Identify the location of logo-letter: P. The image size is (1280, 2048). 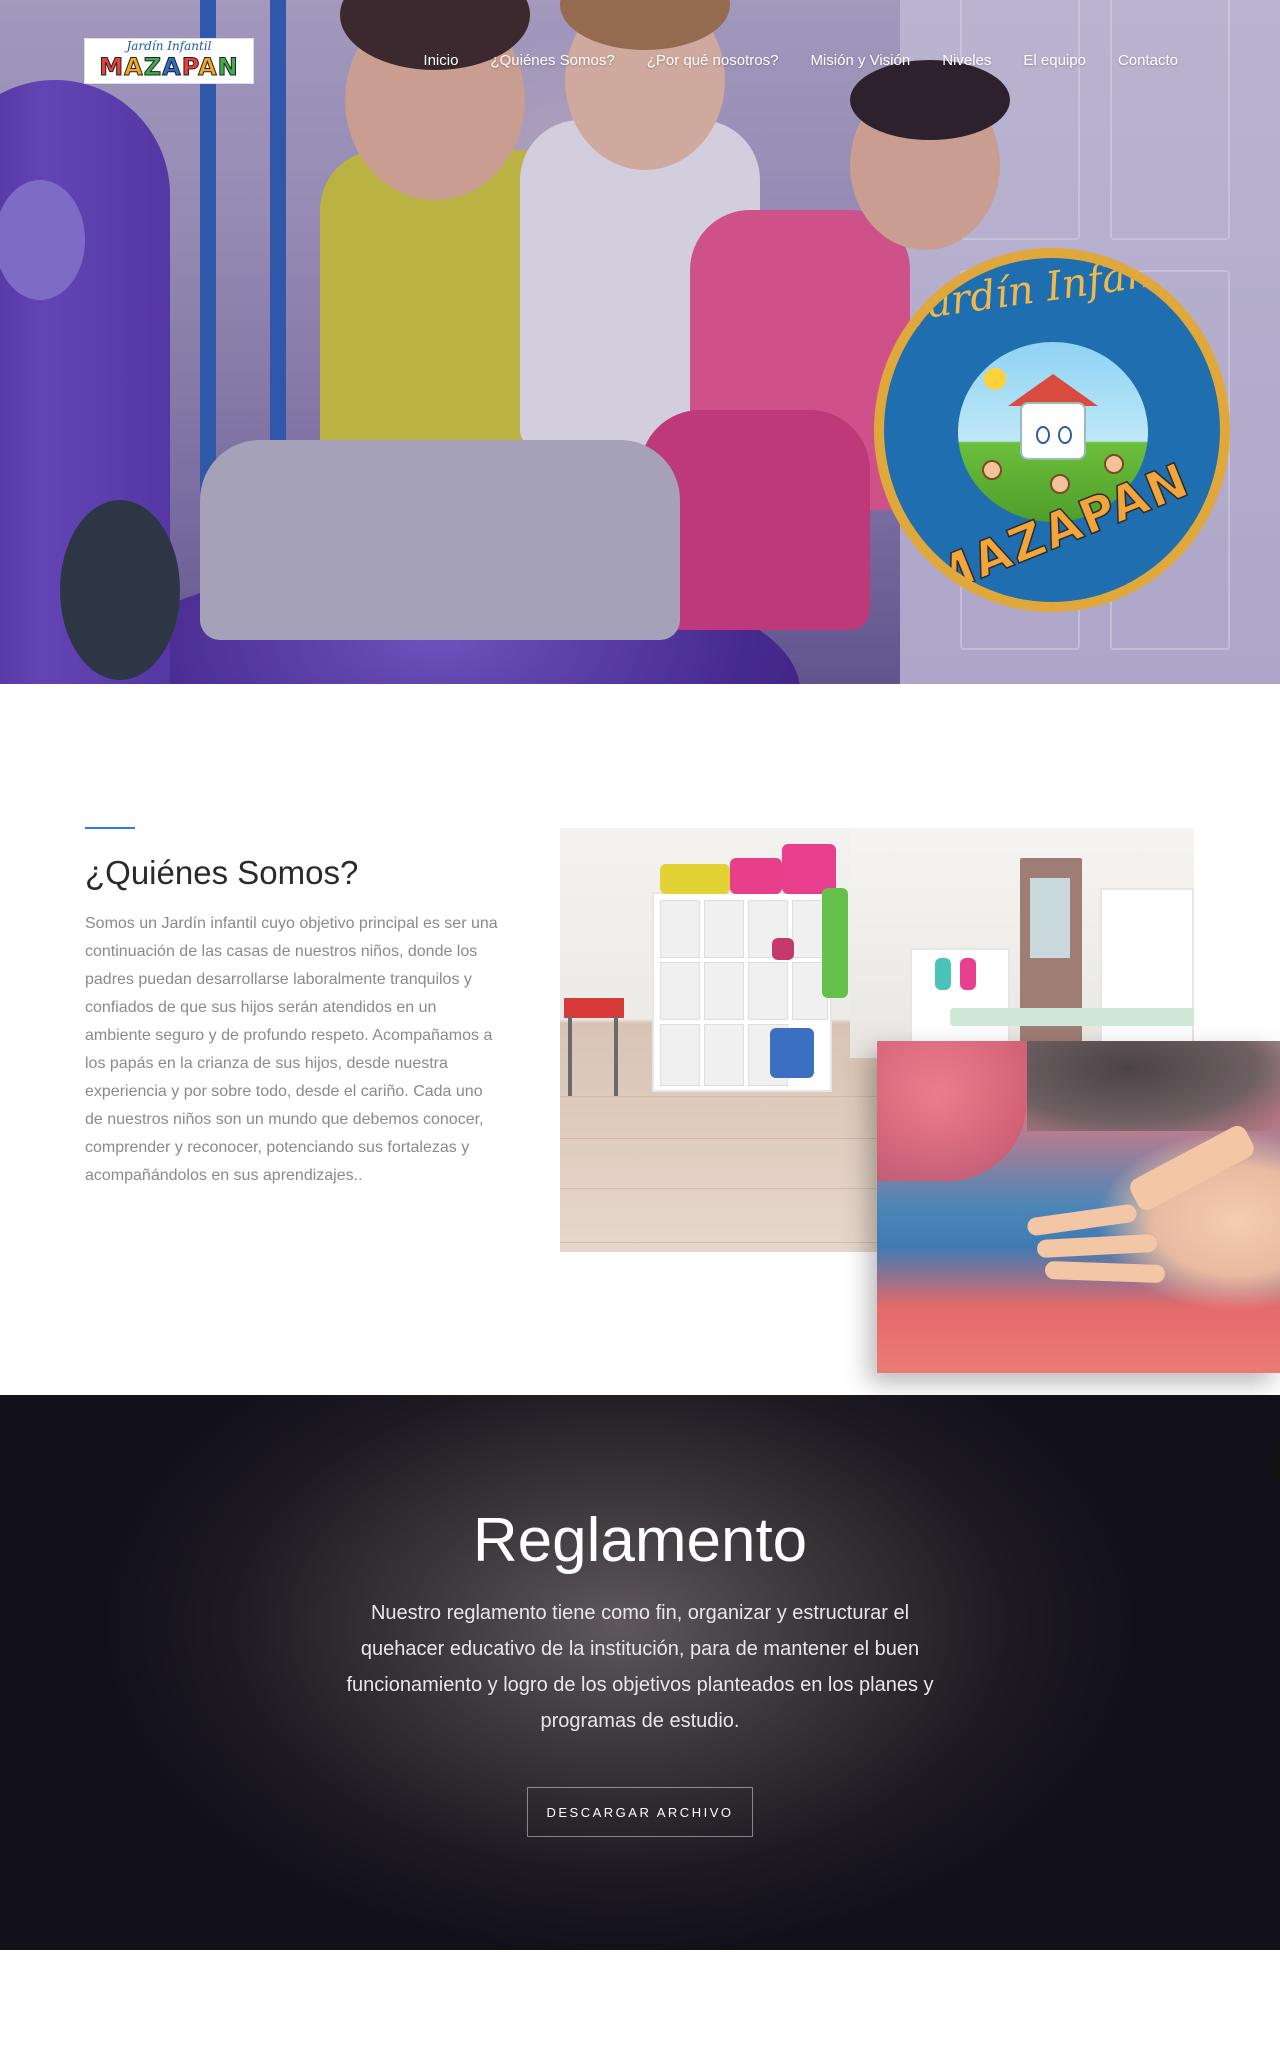
(190, 67).